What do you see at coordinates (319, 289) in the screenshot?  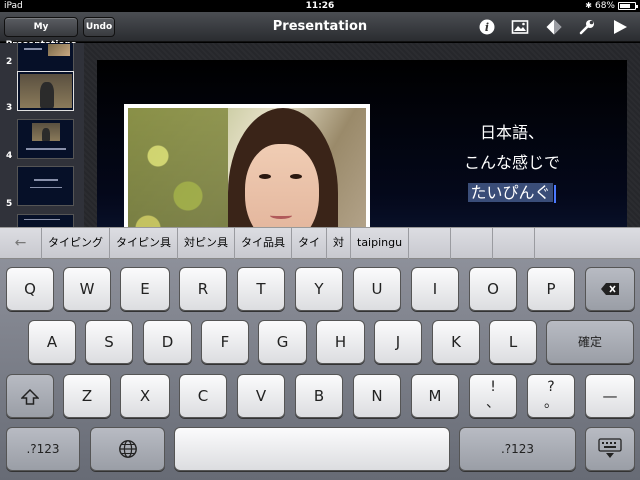 I see `key-y: Y` at bounding box center [319, 289].